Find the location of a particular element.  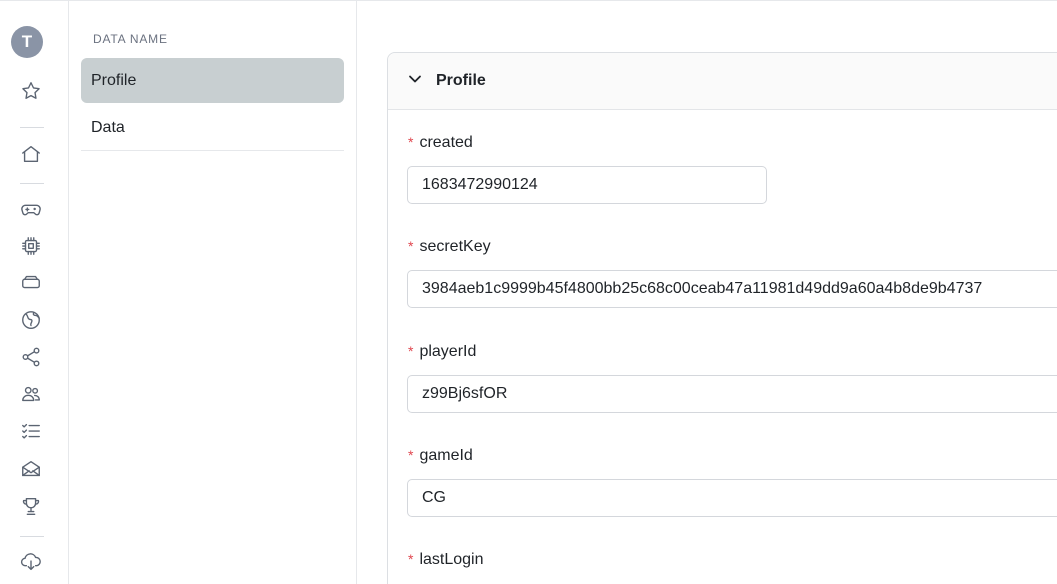

field-label-secretkey: * secretKey is located at coordinates (449, 246).